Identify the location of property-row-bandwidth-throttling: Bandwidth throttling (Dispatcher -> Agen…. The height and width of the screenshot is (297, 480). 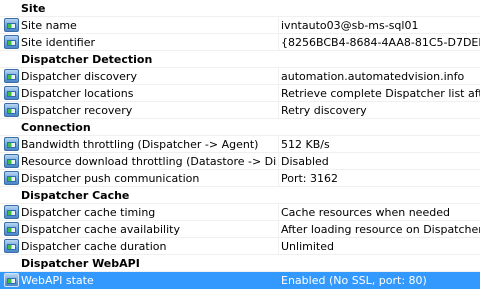
(240, 144).